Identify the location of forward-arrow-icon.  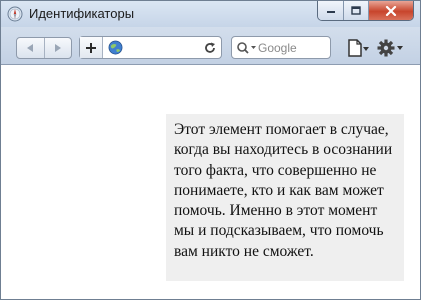
(57, 48).